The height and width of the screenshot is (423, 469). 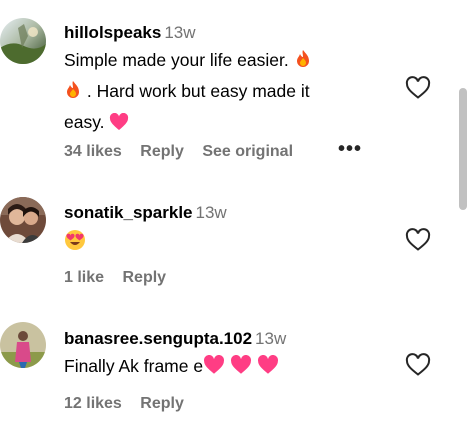 What do you see at coordinates (158, 338) in the screenshot?
I see `username: banasree.sengupta.102` at bounding box center [158, 338].